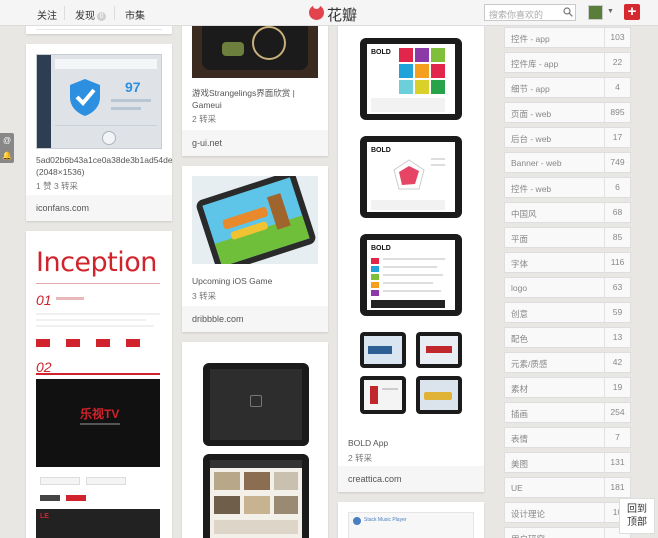  Describe the element at coordinates (567, 287) in the screenshot. I see `tag-item: logo 63` at that location.